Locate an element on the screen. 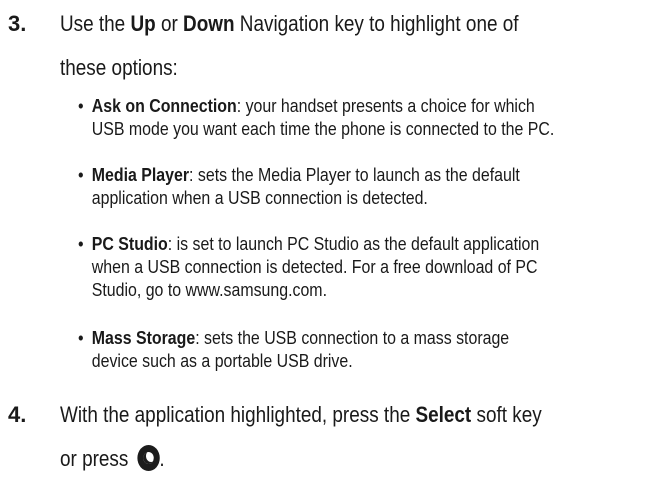  down-key-label: Down is located at coordinates (209, 23).